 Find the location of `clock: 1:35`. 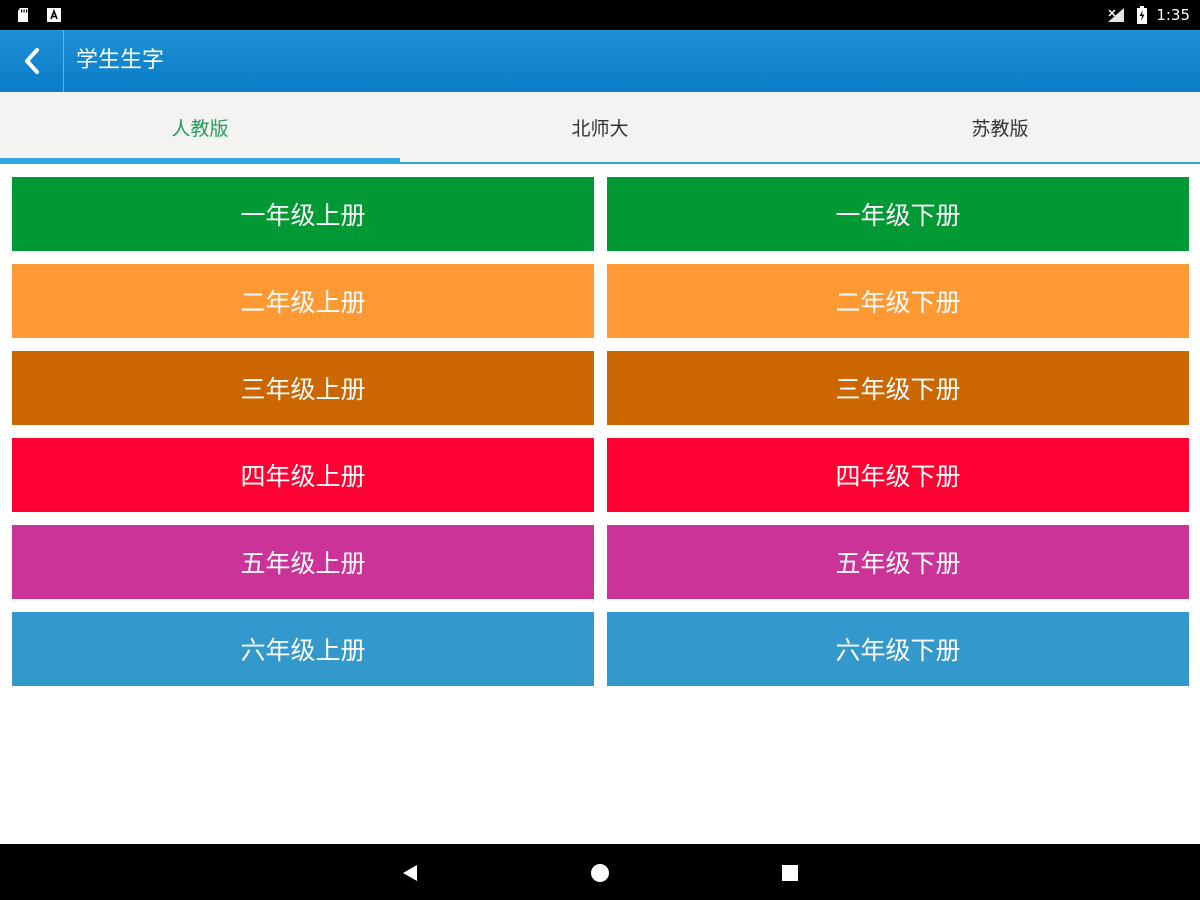

clock: 1:35 is located at coordinates (1173, 15).